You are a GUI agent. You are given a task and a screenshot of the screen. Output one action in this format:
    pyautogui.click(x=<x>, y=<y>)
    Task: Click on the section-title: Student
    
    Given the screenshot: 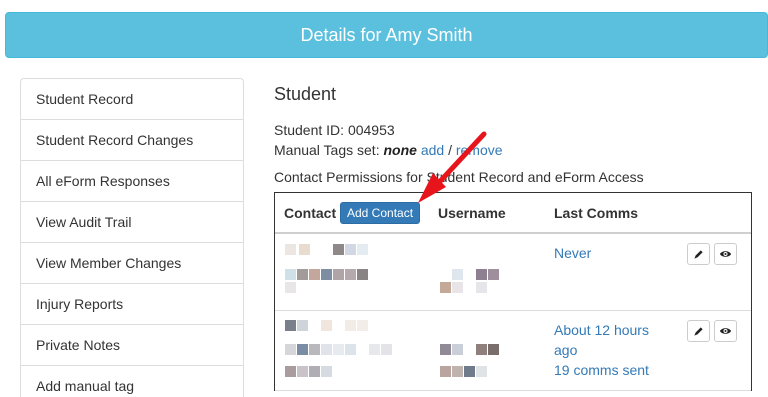 What is the action you would take?
    pyautogui.click(x=305, y=94)
    